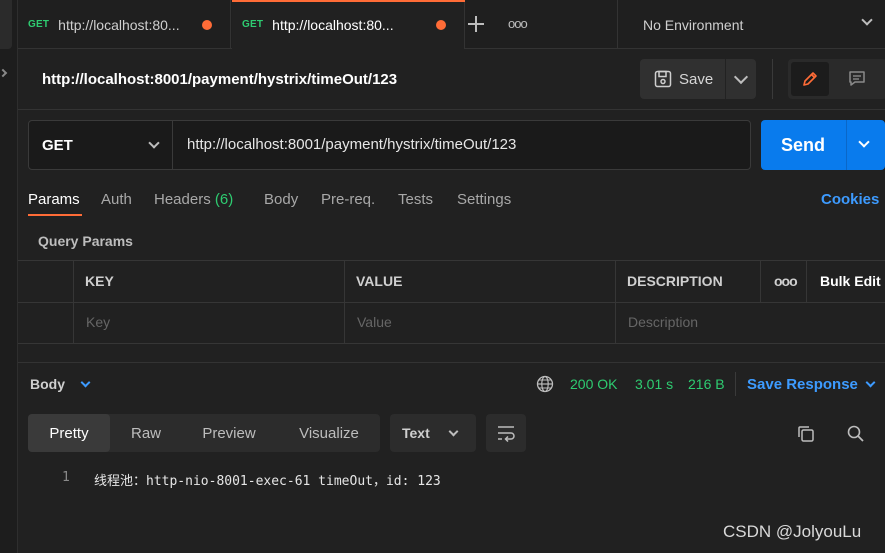 This screenshot has height=553, width=885. Describe the element at coordinates (55, 215) in the screenshot. I see `active-tab-underline` at that location.